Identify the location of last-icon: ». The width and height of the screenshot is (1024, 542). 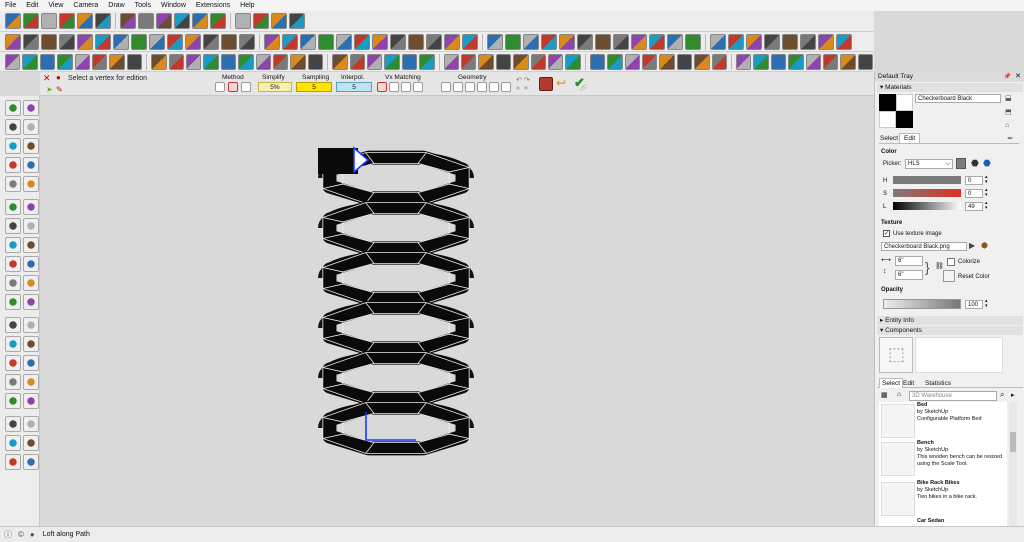
(526, 88).